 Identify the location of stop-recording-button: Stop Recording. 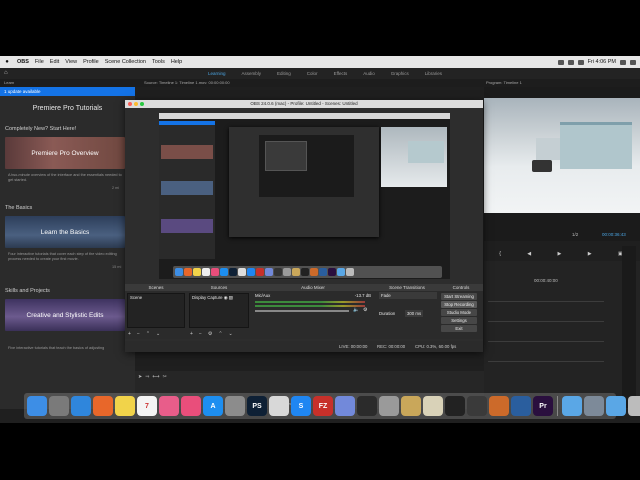
(459, 304).